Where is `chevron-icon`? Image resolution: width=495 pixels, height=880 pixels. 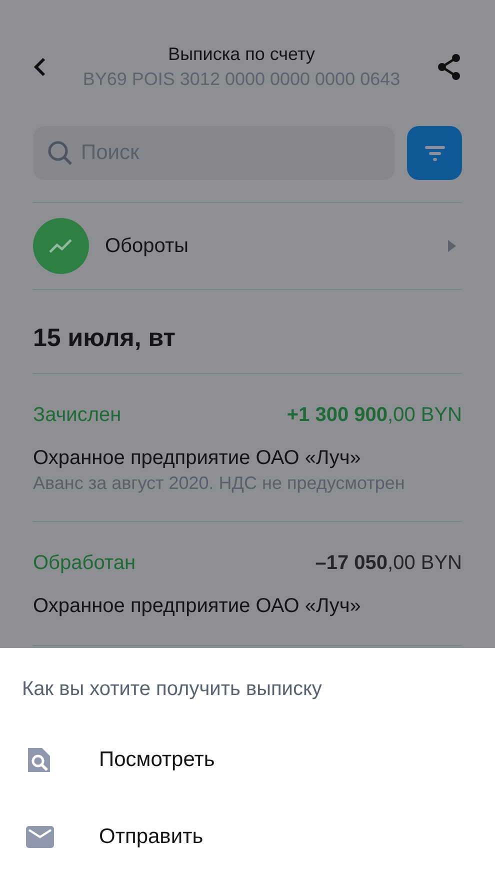
chevron-icon is located at coordinates (452, 246).